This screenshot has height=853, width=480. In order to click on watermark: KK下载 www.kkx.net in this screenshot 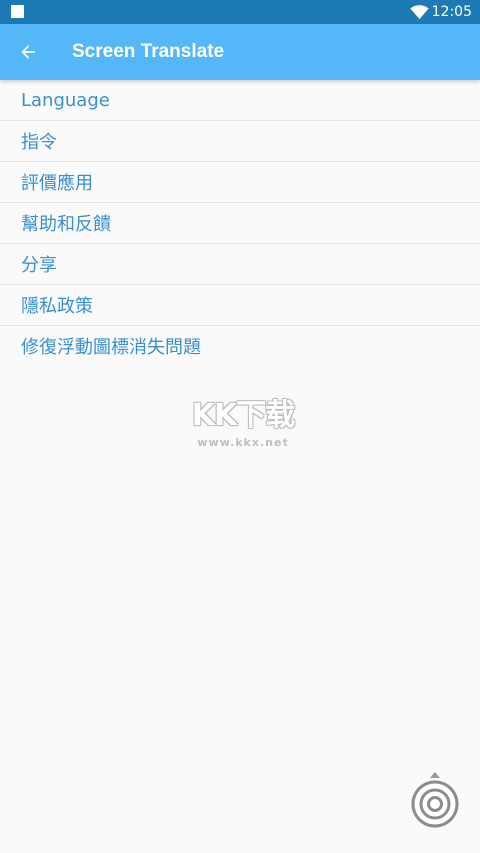, I will do `click(243, 424)`.